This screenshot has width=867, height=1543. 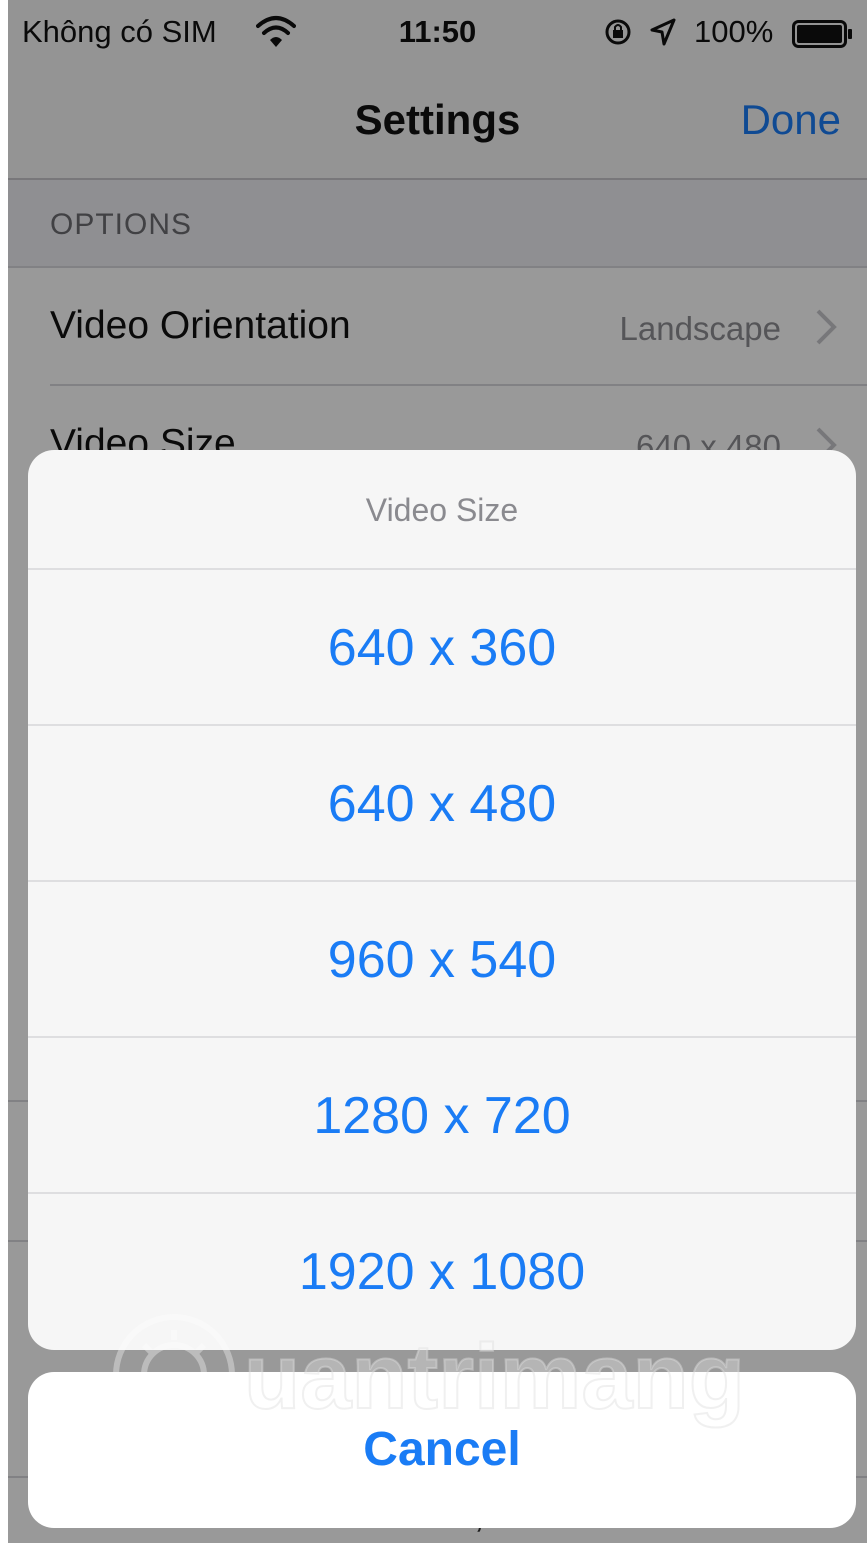 I want to click on option-1920x1080: 1920 x 1080, so click(x=442, y=1272).